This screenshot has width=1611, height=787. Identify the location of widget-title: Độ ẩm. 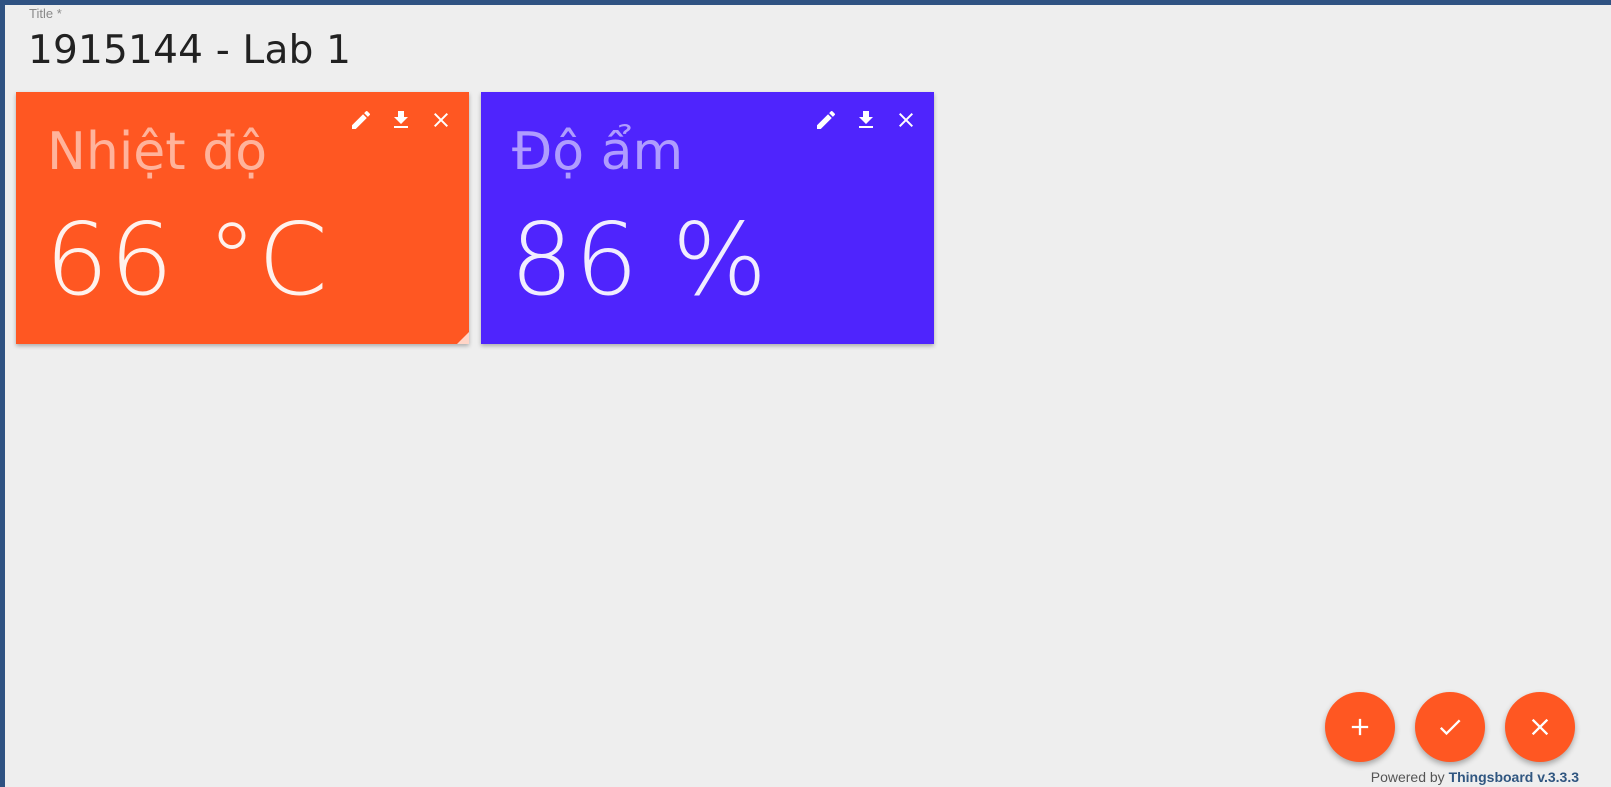
(598, 152).